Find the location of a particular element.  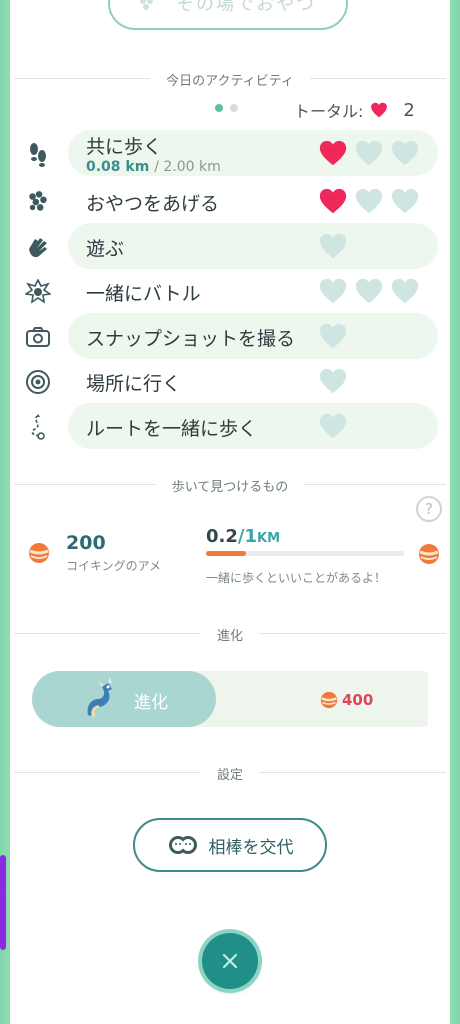

battle-icon is located at coordinates (38, 292).